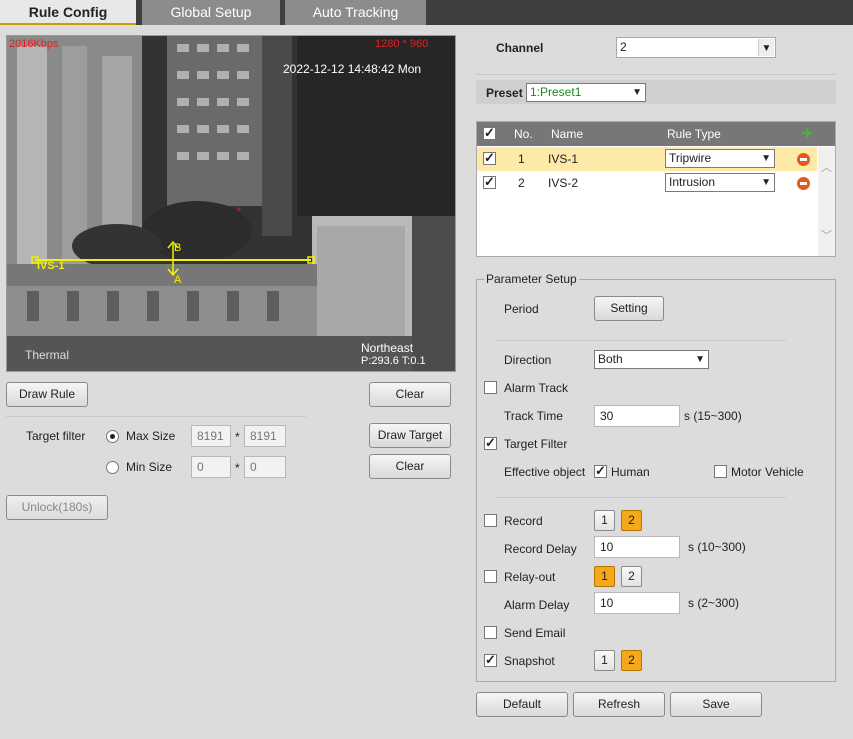 This screenshot has height=739, width=853. Describe the element at coordinates (604, 576) in the screenshot. I see `relay-channel-1: 1` at that location.